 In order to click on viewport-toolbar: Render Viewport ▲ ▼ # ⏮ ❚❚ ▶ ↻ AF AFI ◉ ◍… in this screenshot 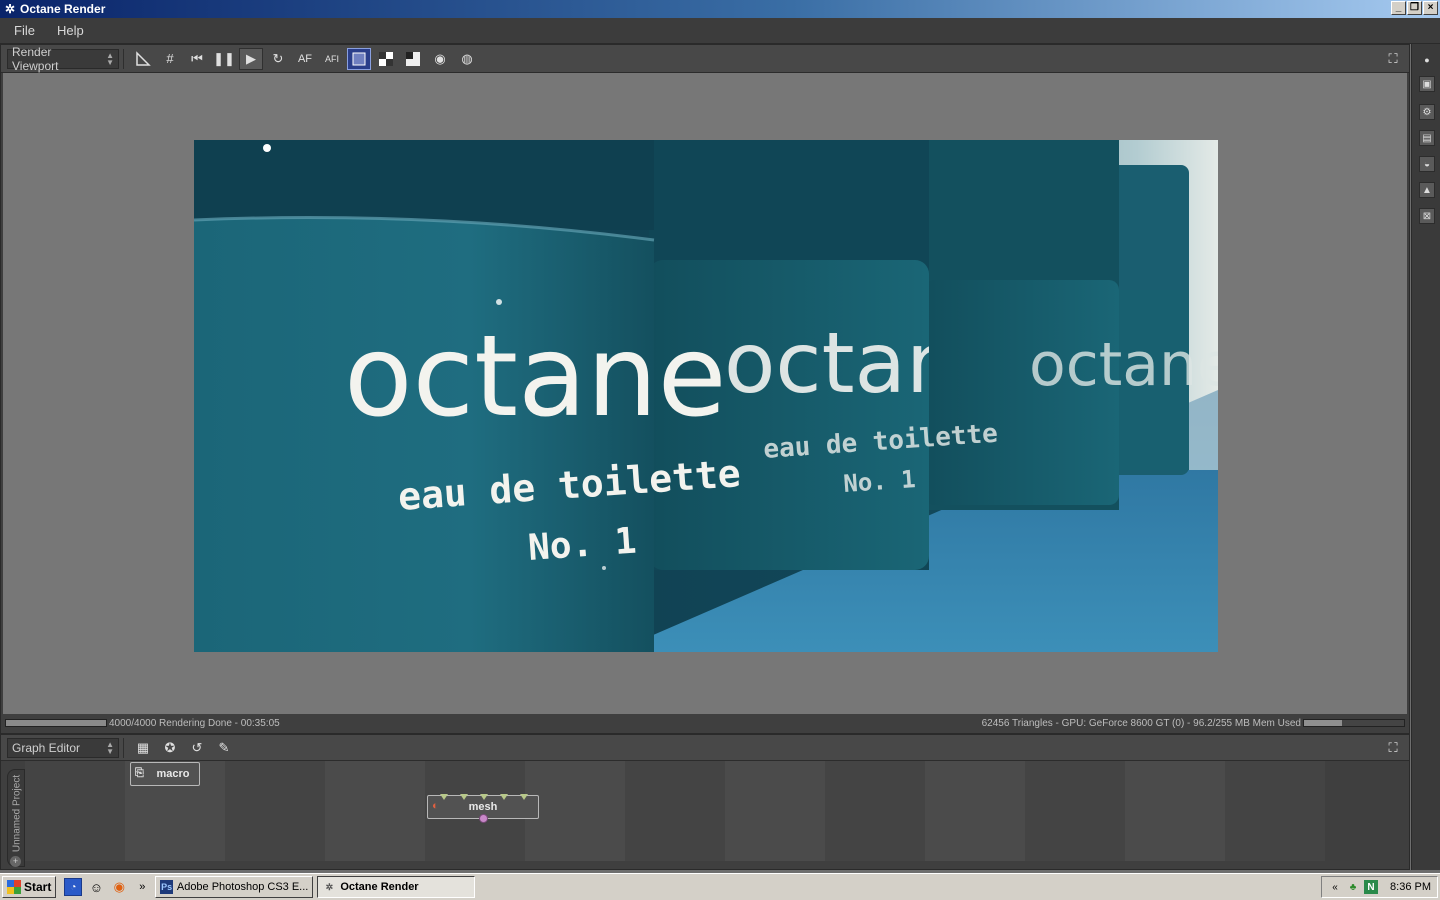, I will do `click(705, 59)`.